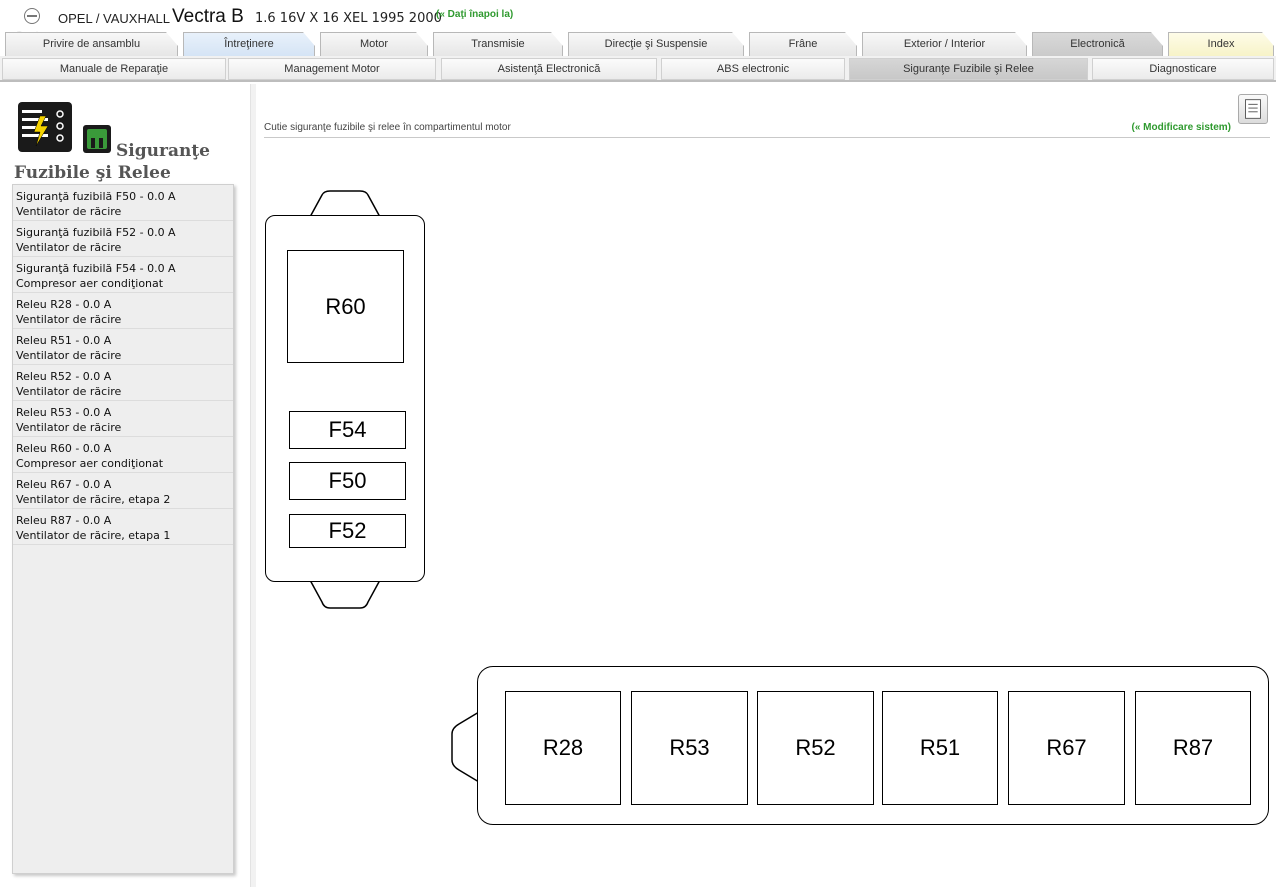  Describe the element at coordinates (123, 311) in the screenshot. I see `list-item: Releu R28 - 0.0 A Ventilator de răcire` at that location.